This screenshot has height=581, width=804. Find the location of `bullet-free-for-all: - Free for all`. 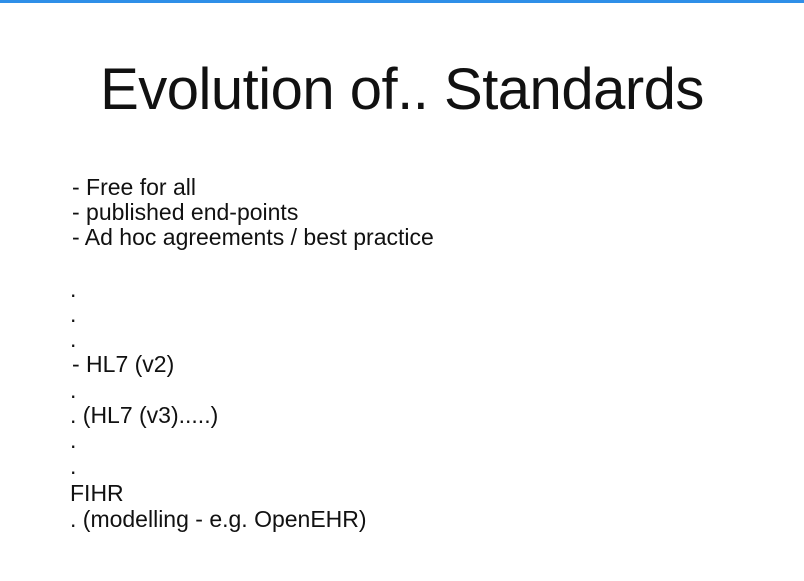

bullet-free-for-all: - Free for all is located at coordinates (134, 187).